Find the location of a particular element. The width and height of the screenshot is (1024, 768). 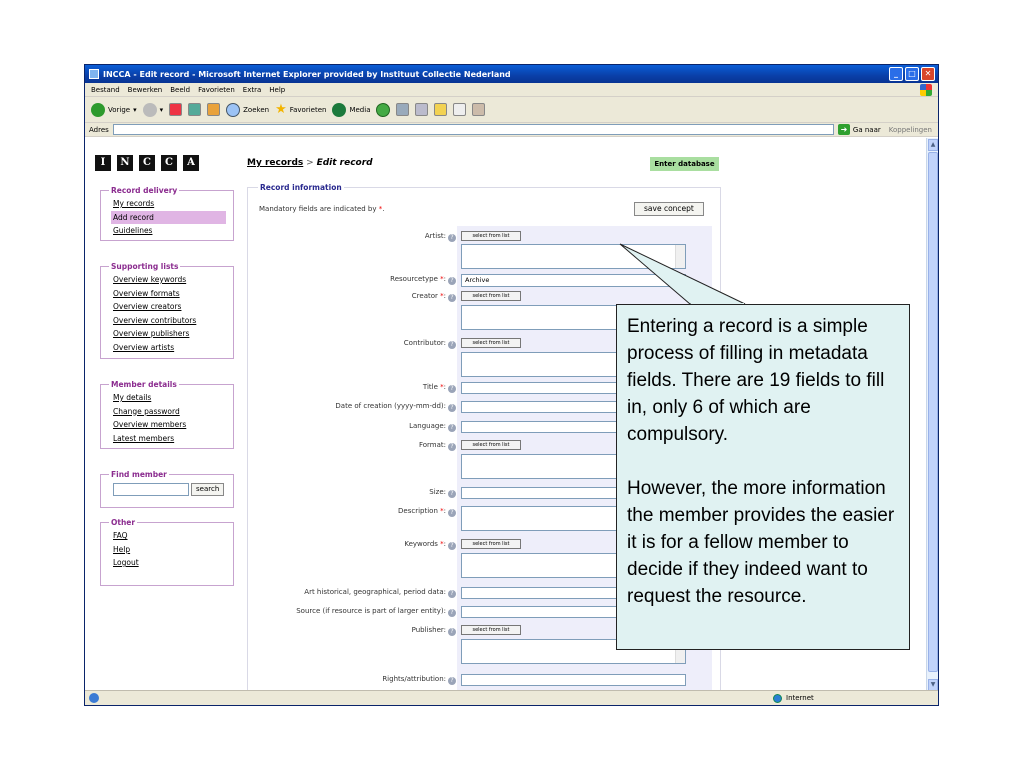

back-button: Vorige ▾ is located at coordinates (114, 109).